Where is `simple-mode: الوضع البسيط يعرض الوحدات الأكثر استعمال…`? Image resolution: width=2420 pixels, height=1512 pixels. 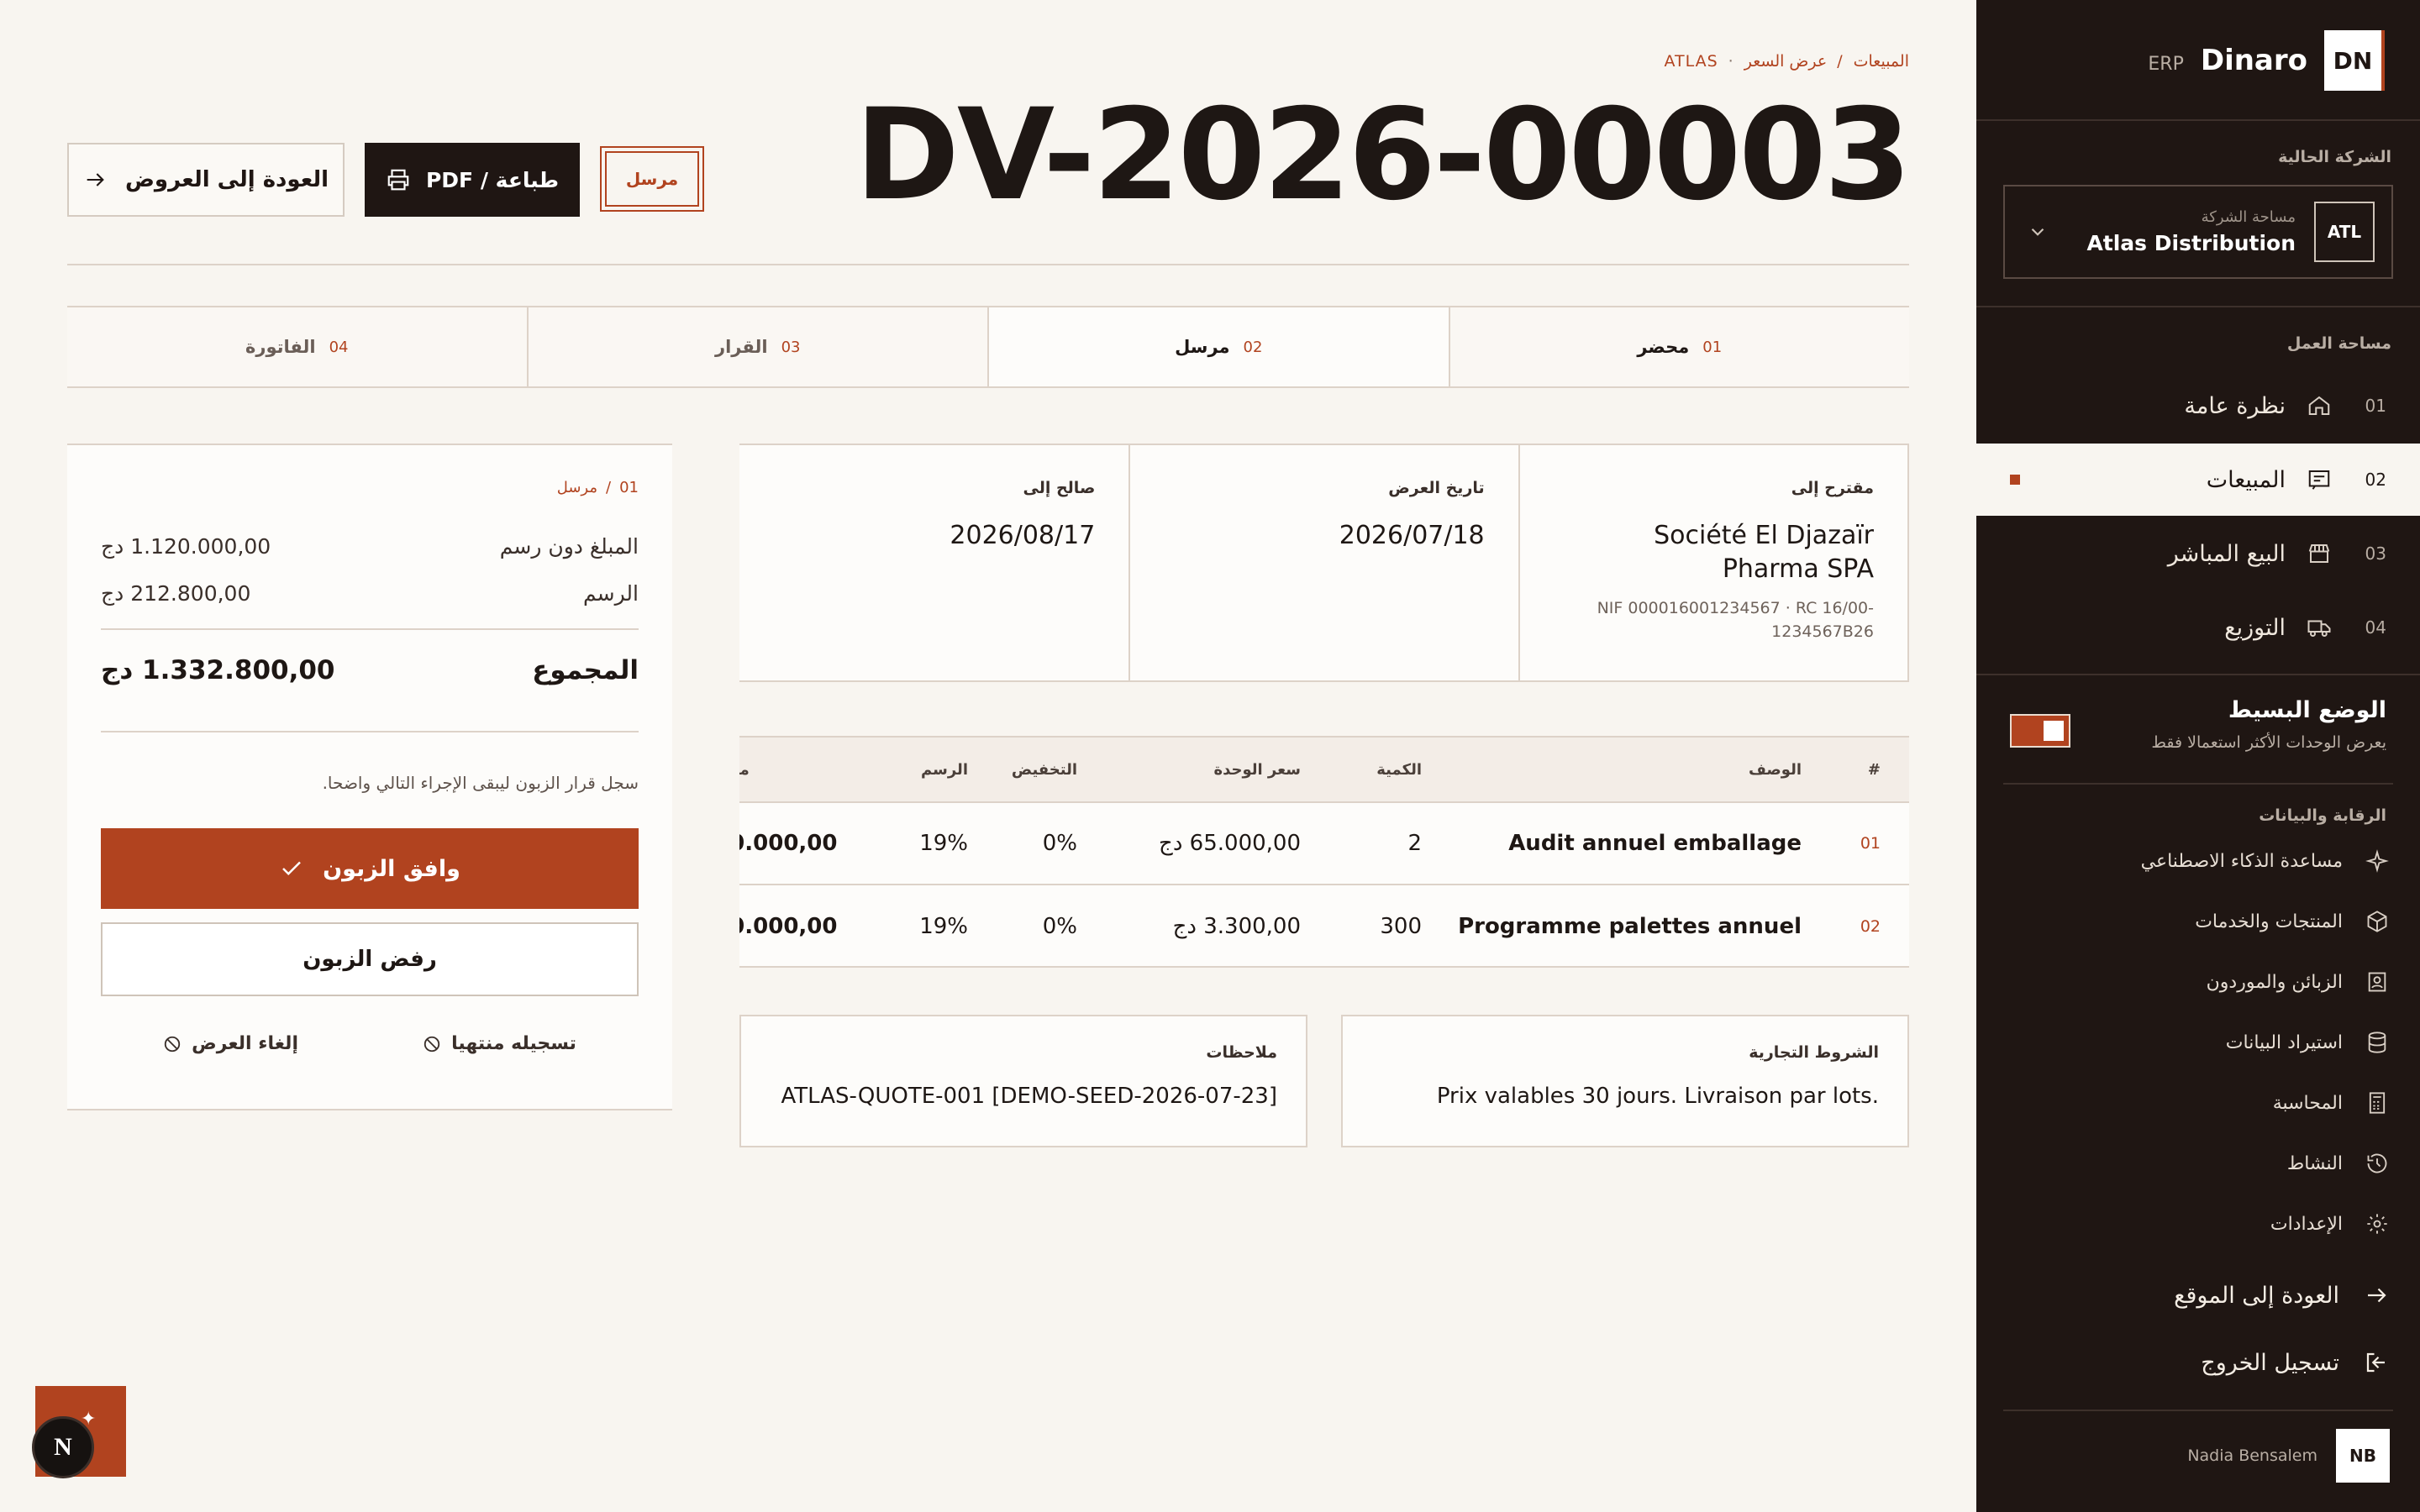
simple-mode: الوضع البسيط يعرض الوحدات الأكثر استعمال… is located at coordinates (2198, 735).